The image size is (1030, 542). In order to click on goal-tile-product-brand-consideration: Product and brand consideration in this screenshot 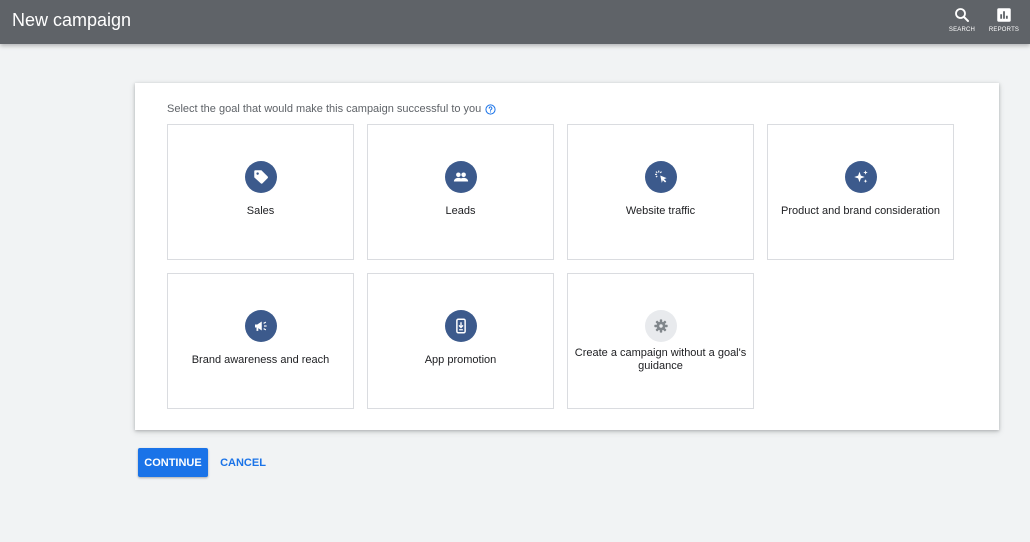, I will do `click(860, 192)`.